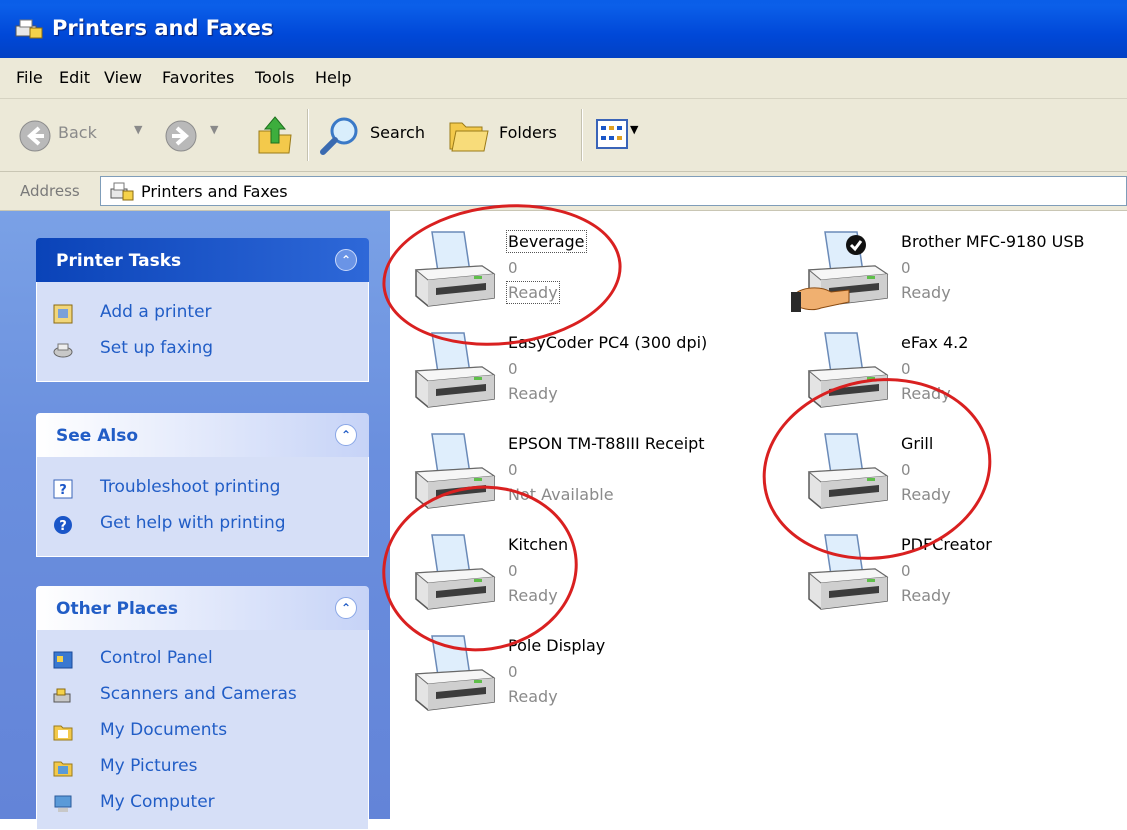  Describe the element at coordinates (397, 132) in the screenshot. I see `search-button: Search` at that location.